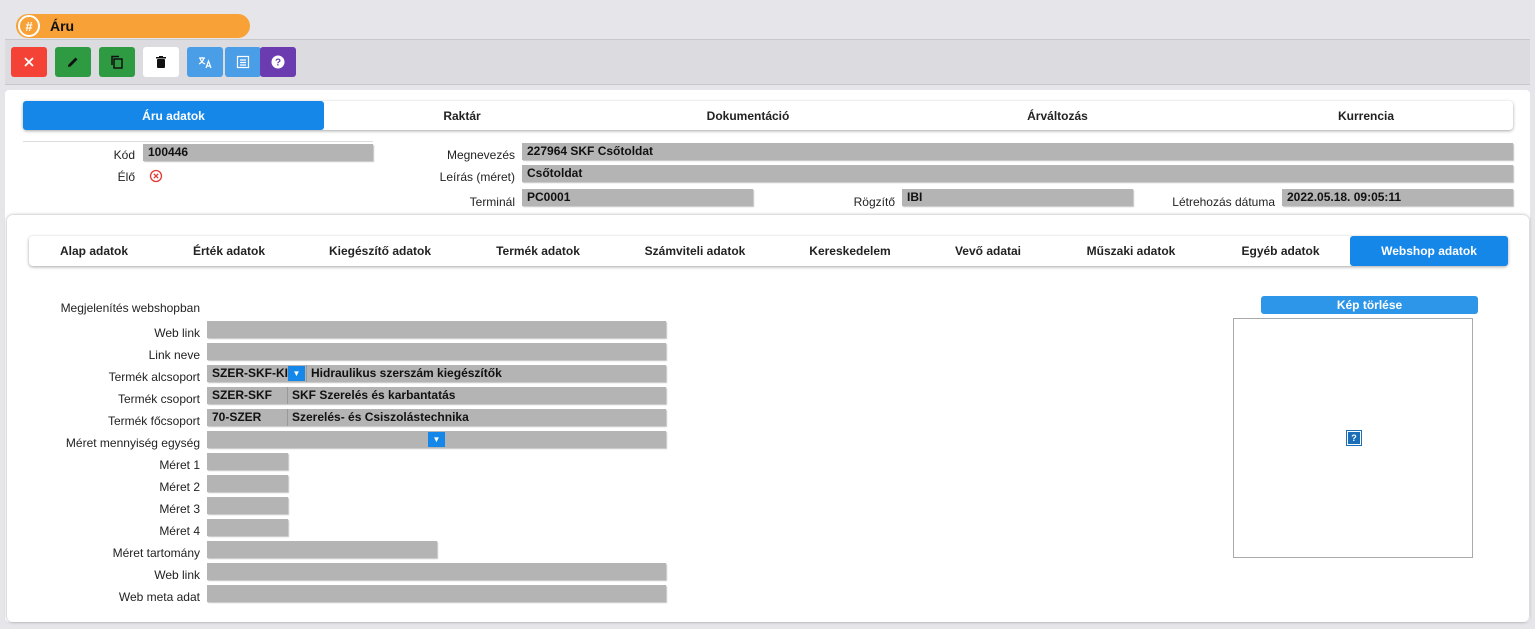 This screenshot has width=1535, height=629. What do you see at coordinates (1131, 251) in the screenshot?
I see `tab-muszaki-adatok: Műszaki adatok` at bounding box center [1131, 251].